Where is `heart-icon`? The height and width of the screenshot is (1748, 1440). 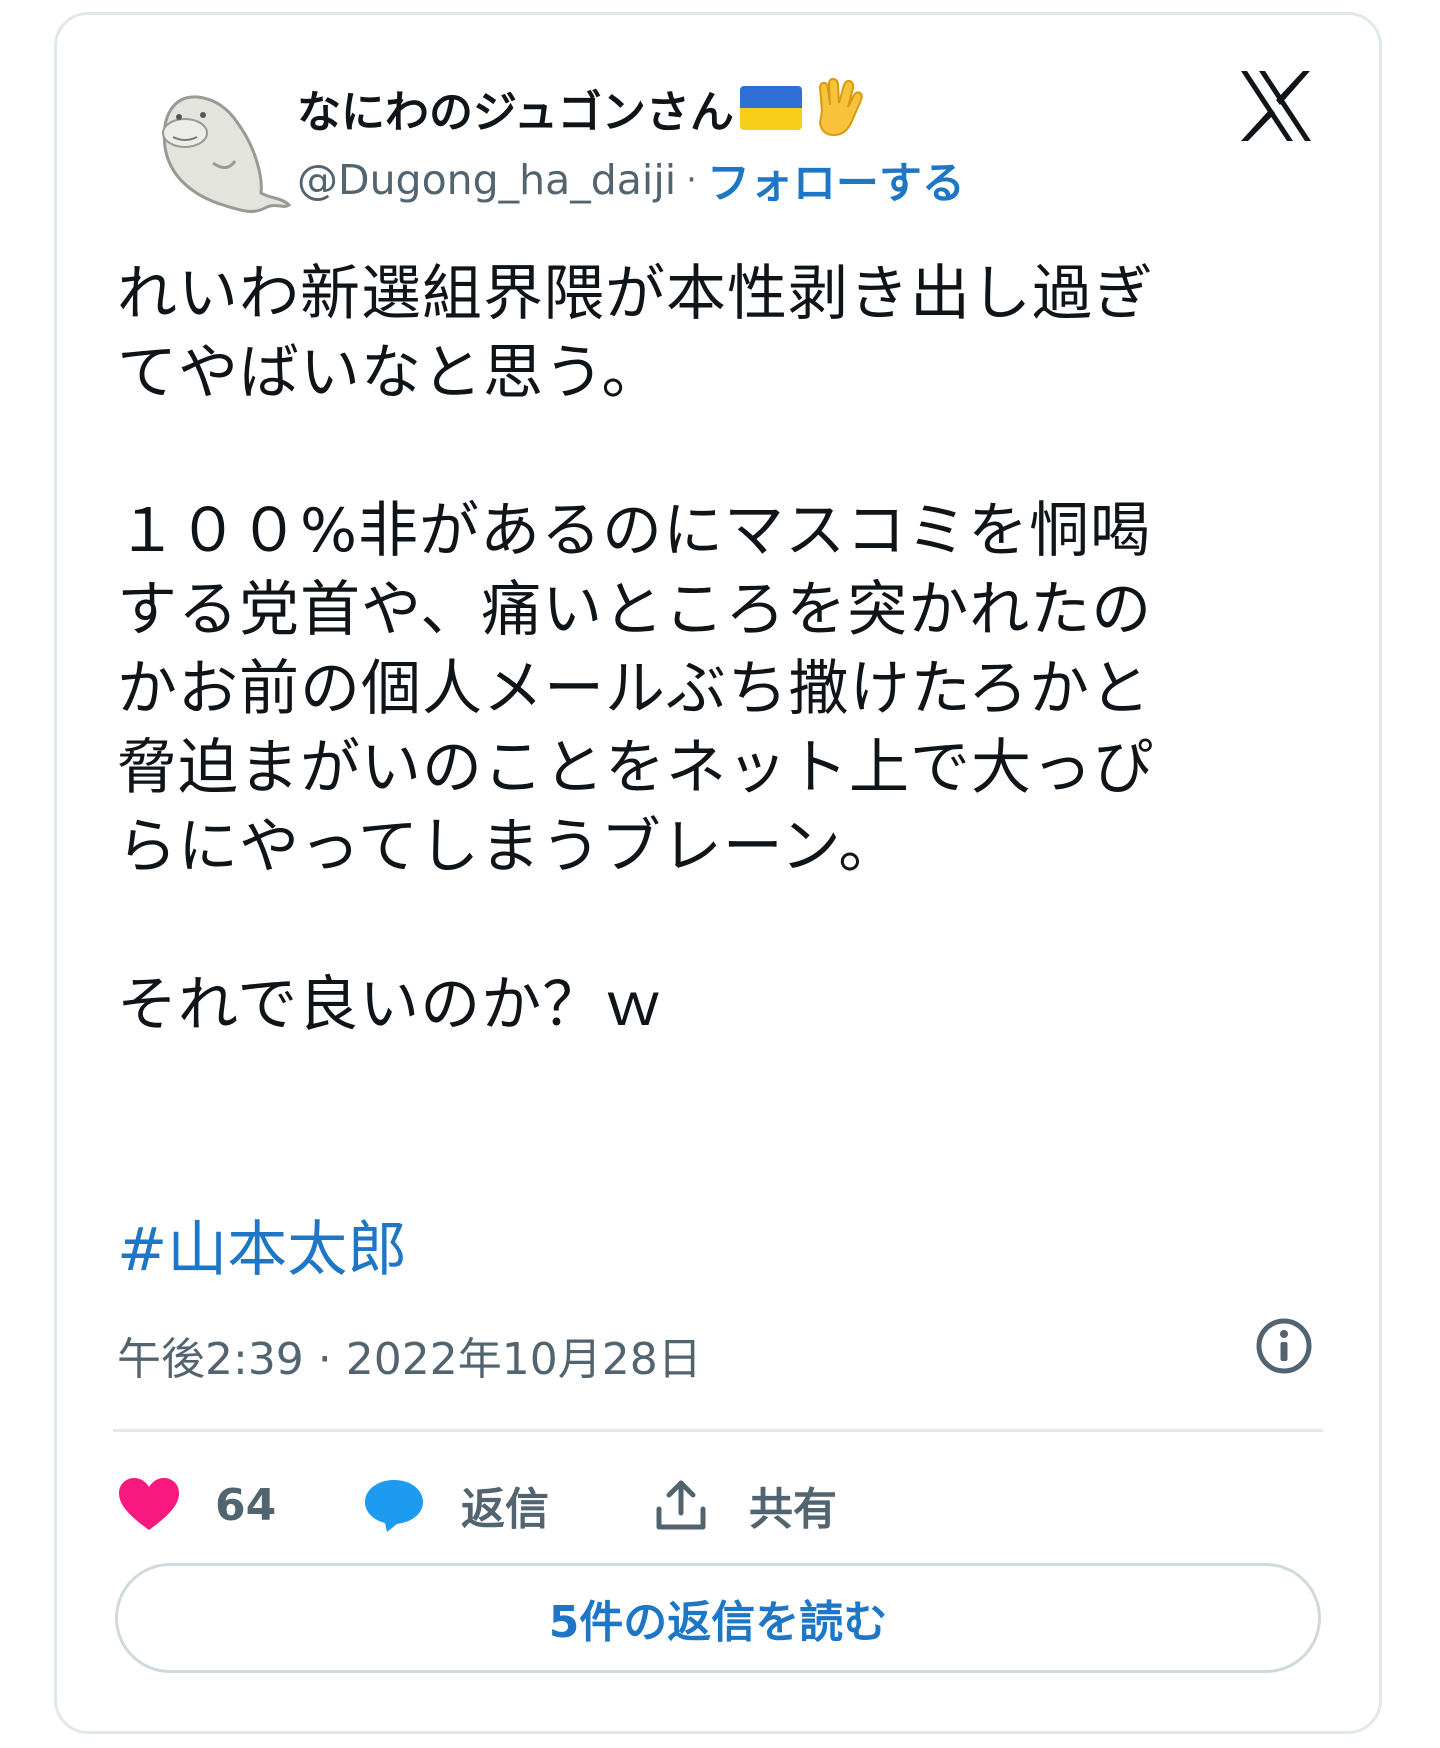 heart-icon is located at coordinates (149, 1504).